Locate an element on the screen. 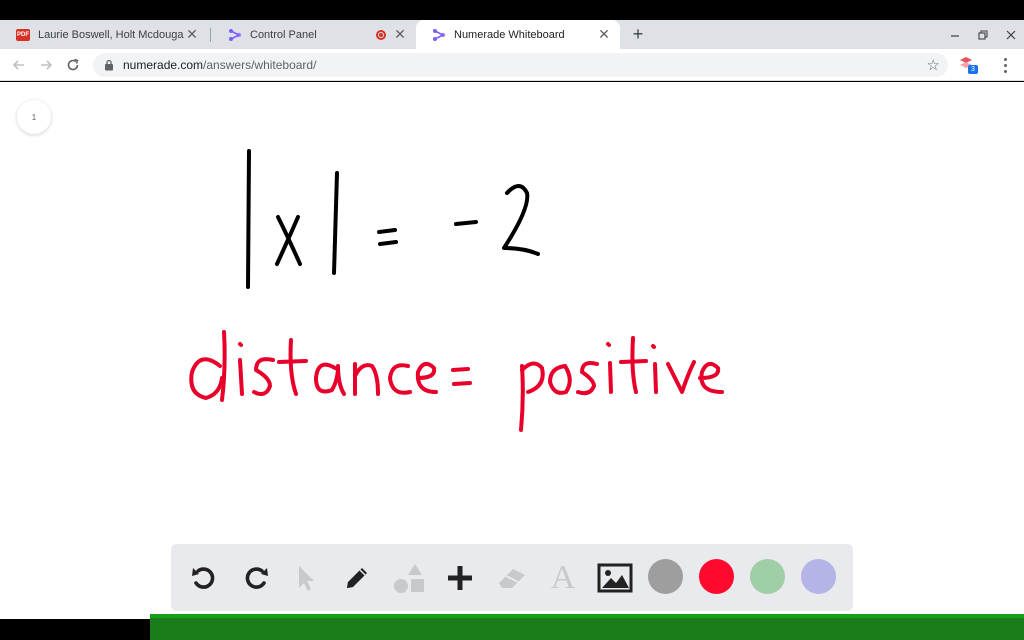 The height and width of the screenshot is (640, 1024). shapes-icon is located at coordinates (409, 578).